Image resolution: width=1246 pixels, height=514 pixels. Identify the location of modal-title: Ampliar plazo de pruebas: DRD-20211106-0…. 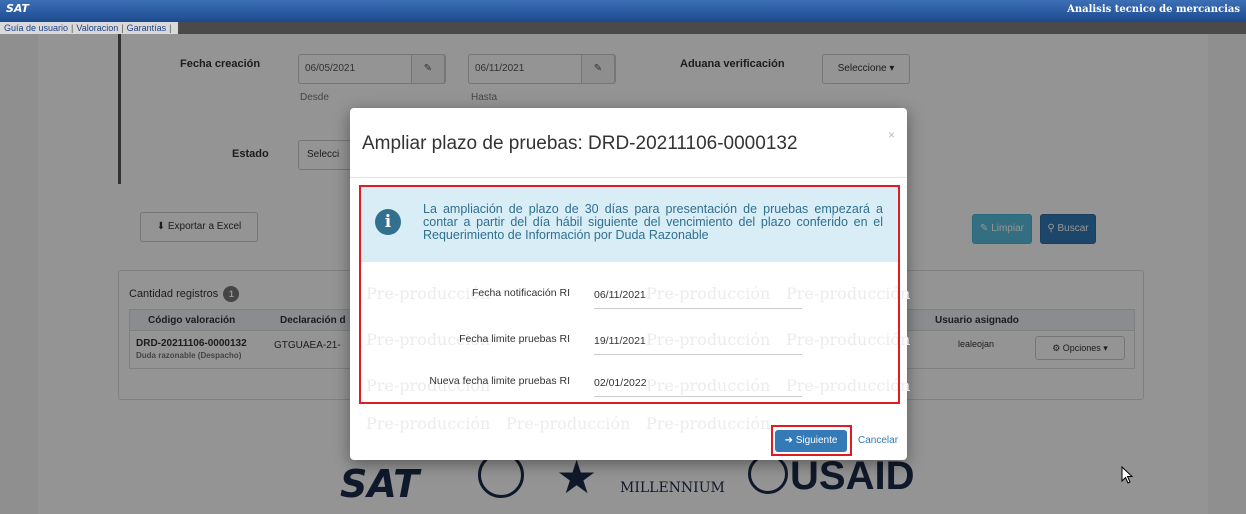
(580, 143).